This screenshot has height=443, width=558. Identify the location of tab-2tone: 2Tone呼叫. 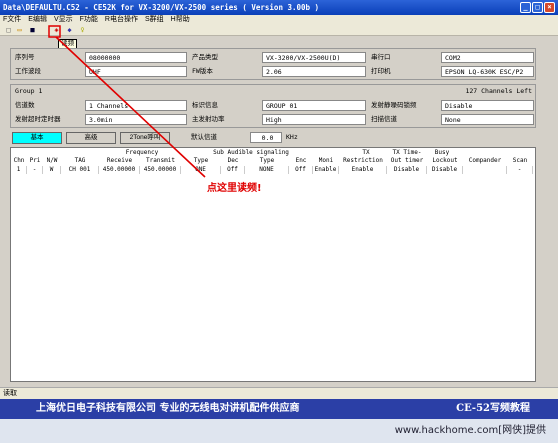
(145, 138).